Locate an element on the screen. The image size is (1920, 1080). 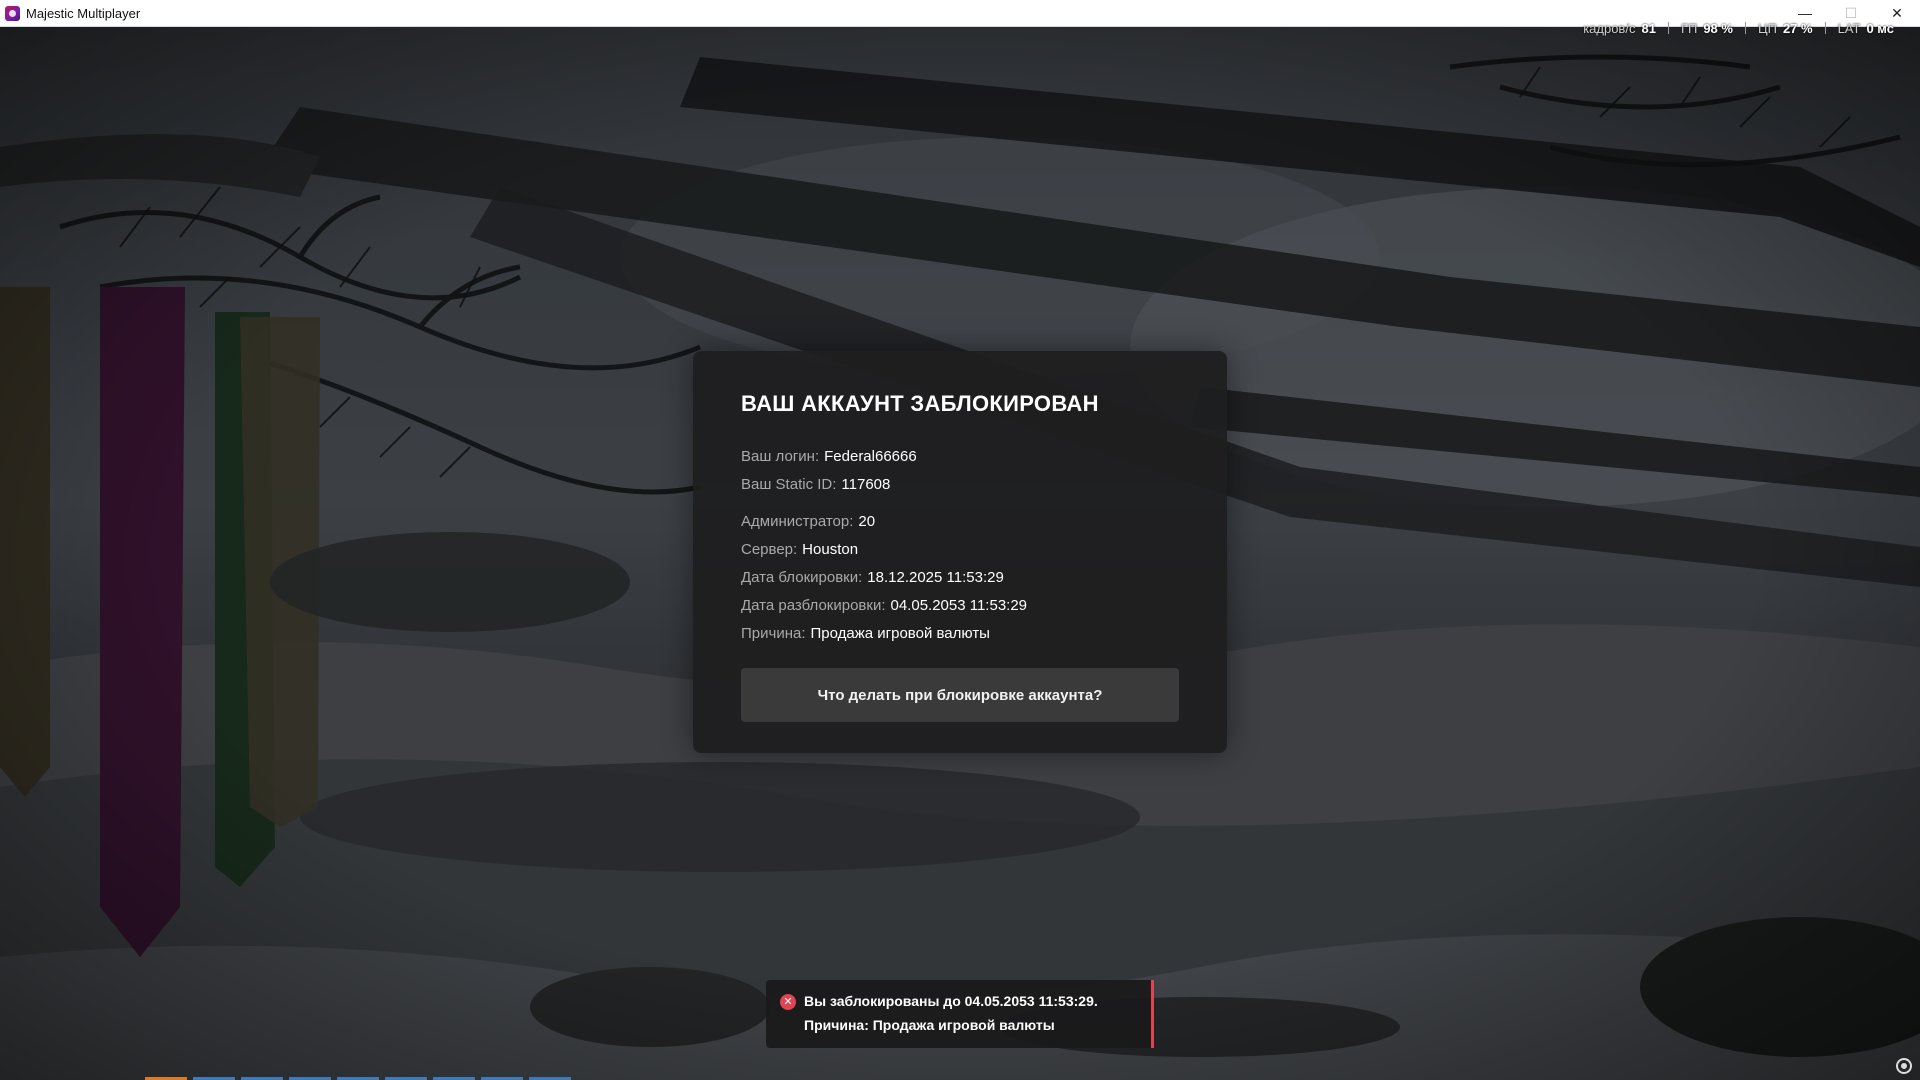
toast-message: Вы заблокированы до 04.05.2053 11:53:29. is located at coordinates (951, 1001).